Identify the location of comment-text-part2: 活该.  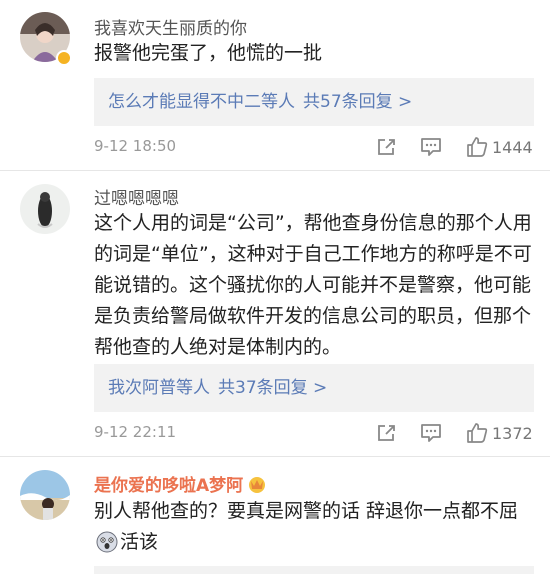
(139, 542).